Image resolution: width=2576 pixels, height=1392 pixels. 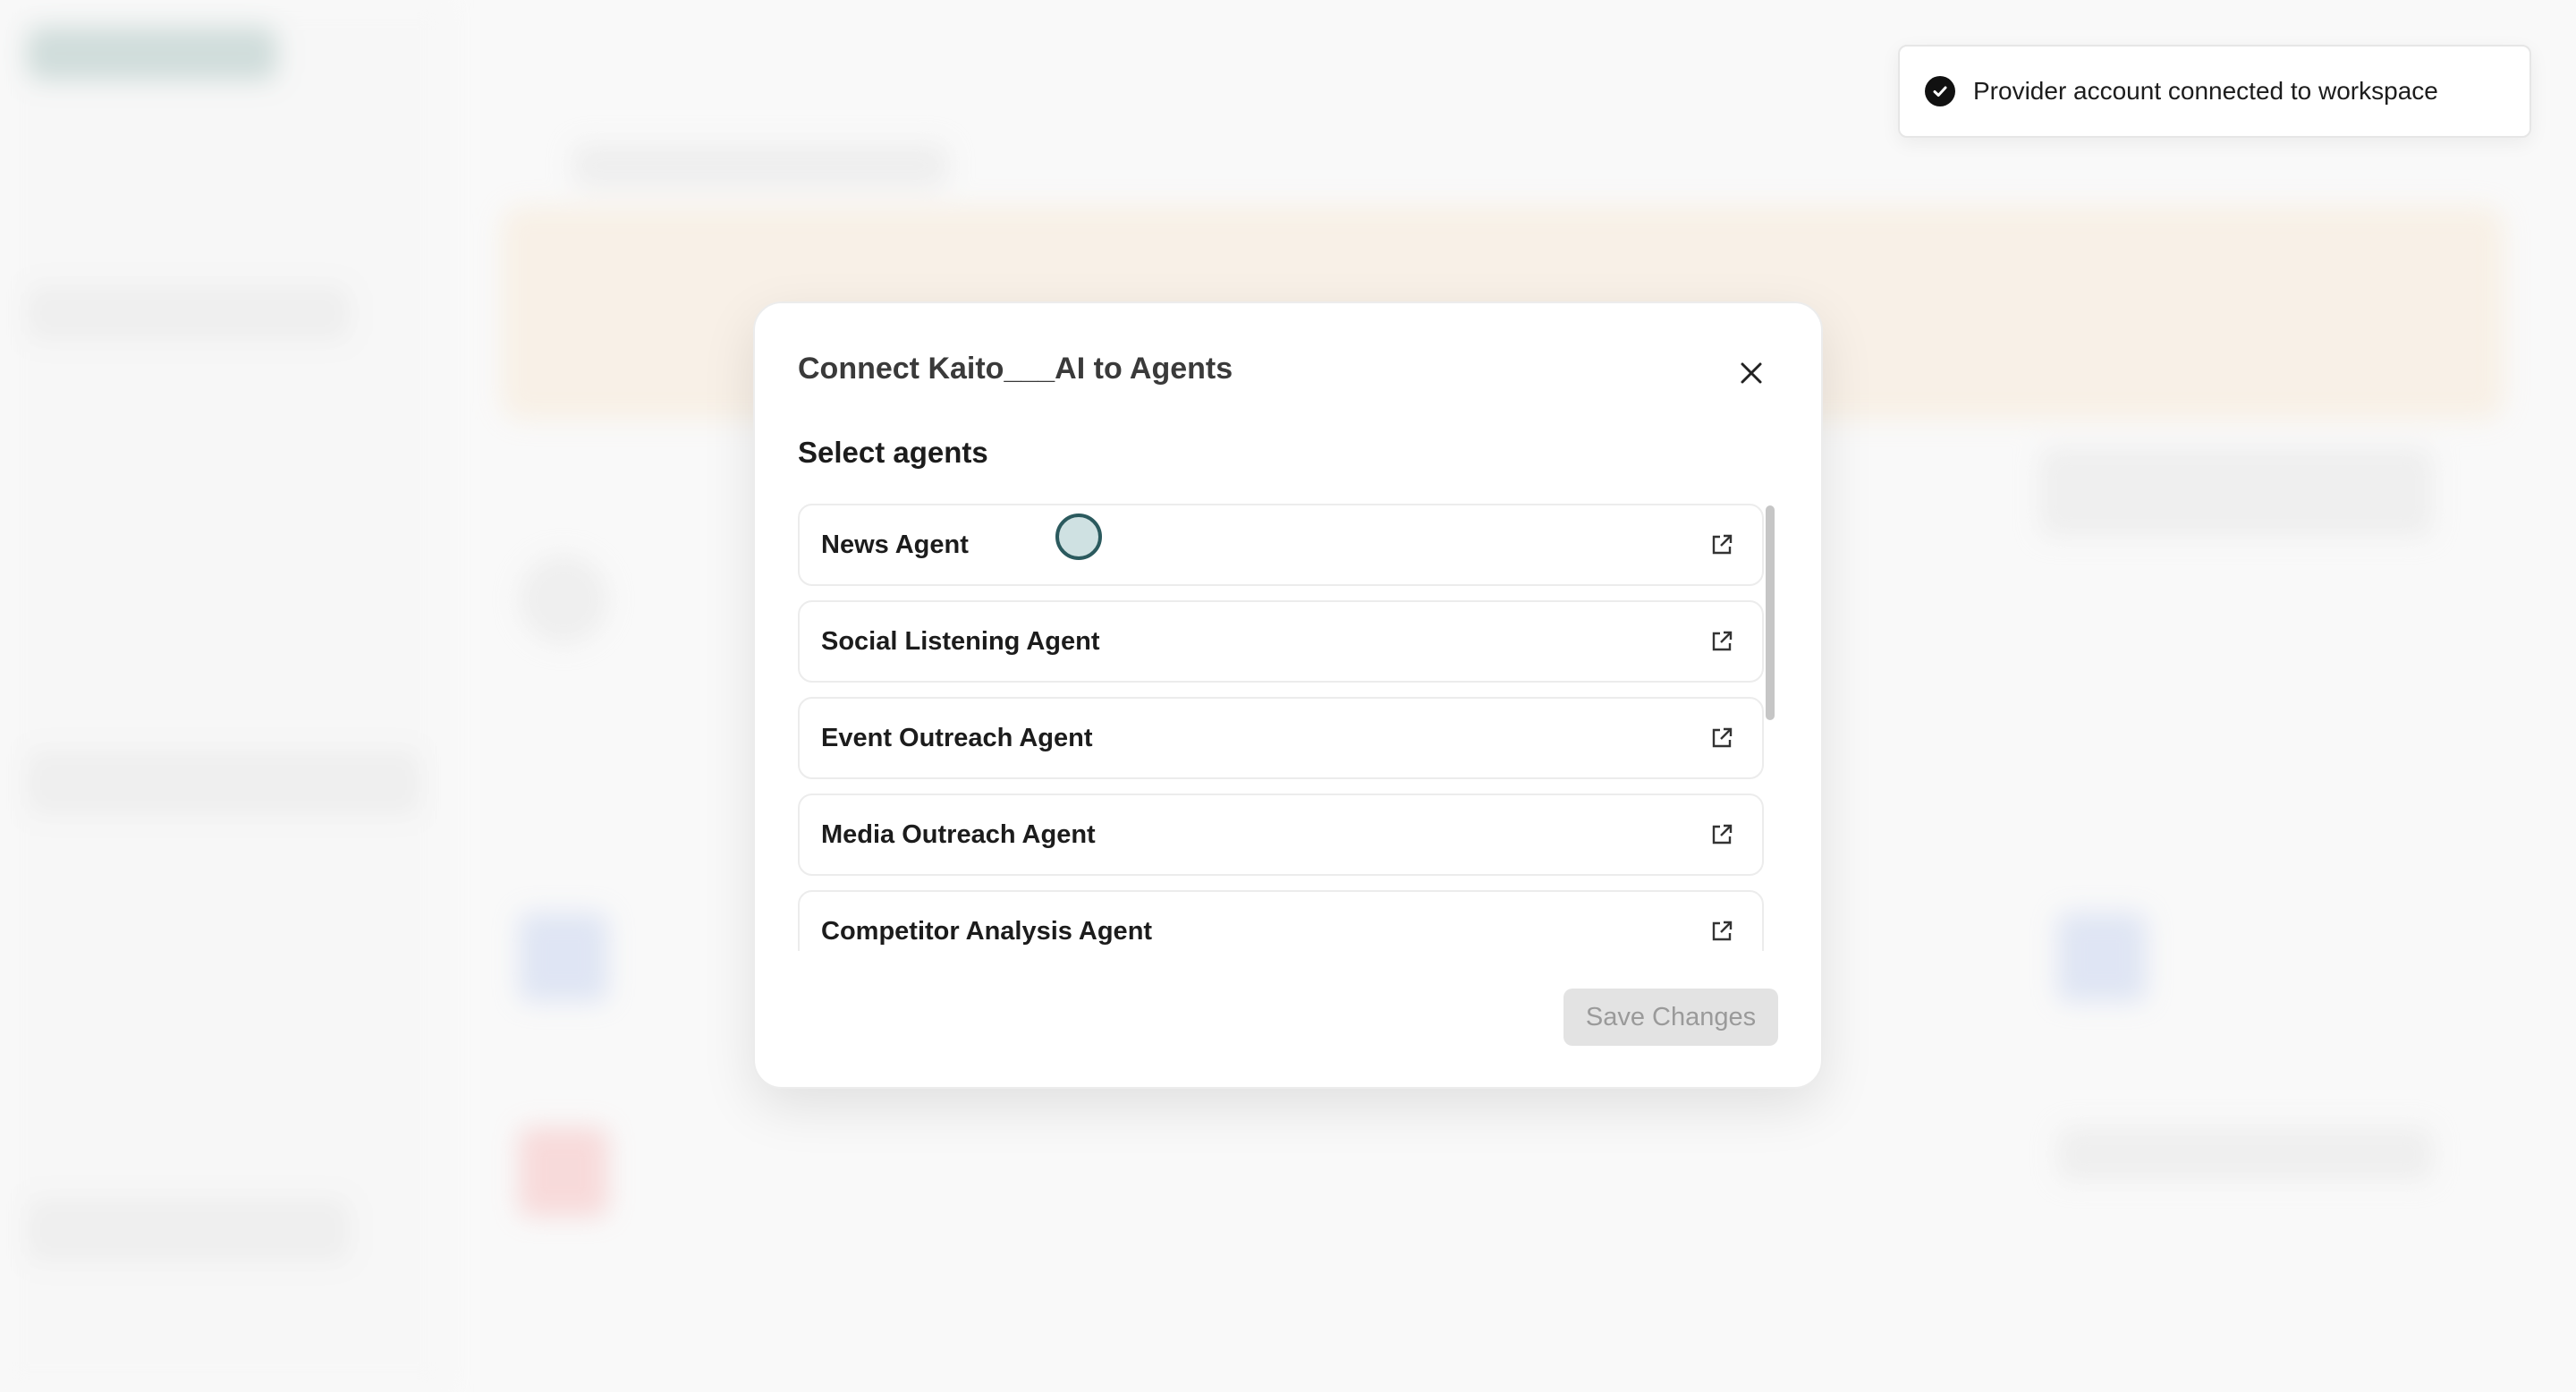 What do you see at coordinates (1015, 369) in the screenshot?
I see `dialog-title: Connect Kaito___AI to Agents` at bounding box center [1015, 369].